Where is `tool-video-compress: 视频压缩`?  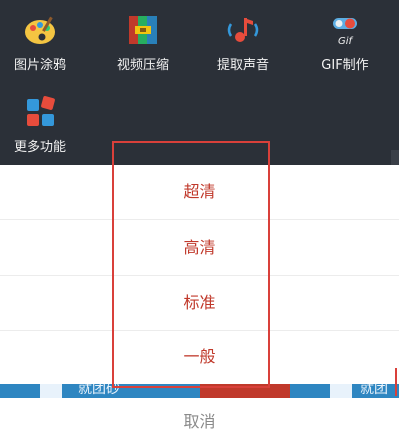 tool-video-compress: 视频压缩 is located at coordinates (143, 42).